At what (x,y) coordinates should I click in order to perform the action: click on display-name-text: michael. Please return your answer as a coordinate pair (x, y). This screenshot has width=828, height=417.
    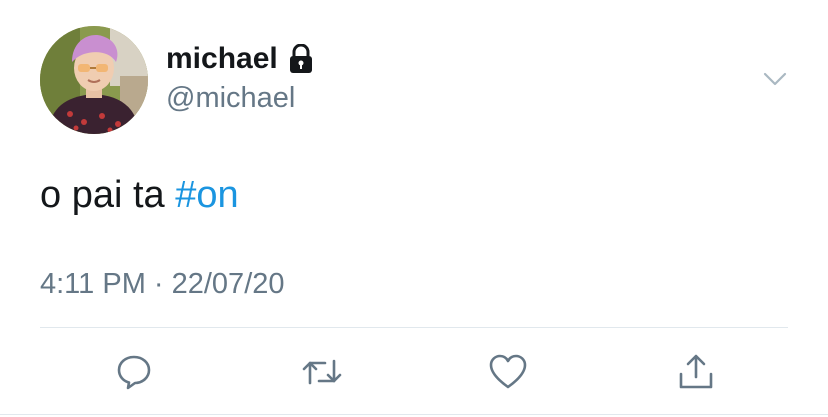
    Looking at the image, I should click on (222, 58).